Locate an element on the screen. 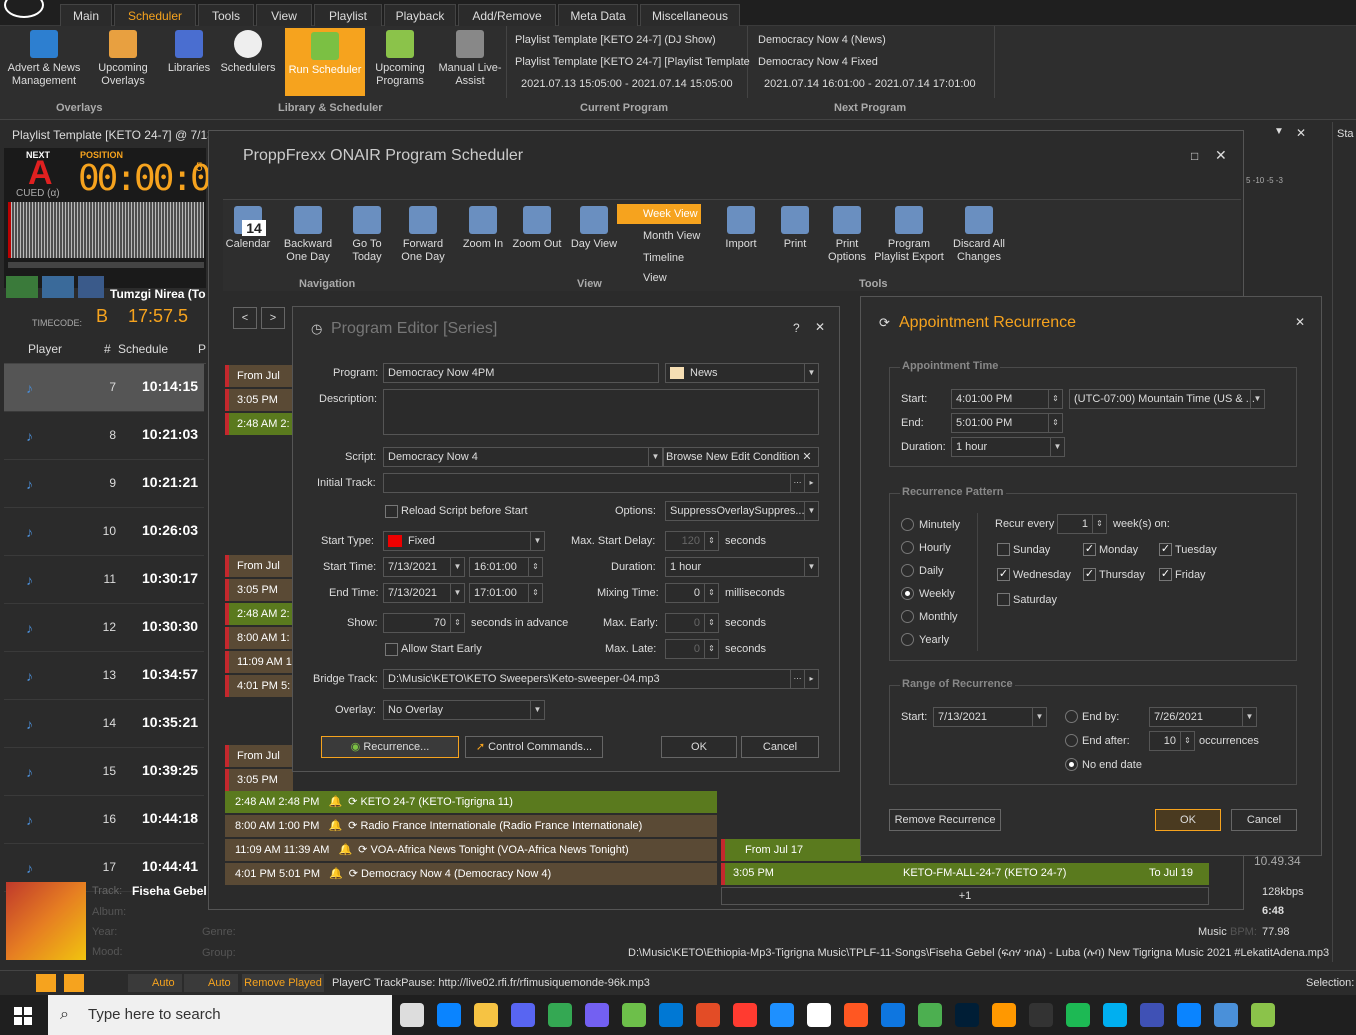 The width and height of the screenshot is (1356, 1035). pattern-radio-hourly is located at coordinates (907, 547).